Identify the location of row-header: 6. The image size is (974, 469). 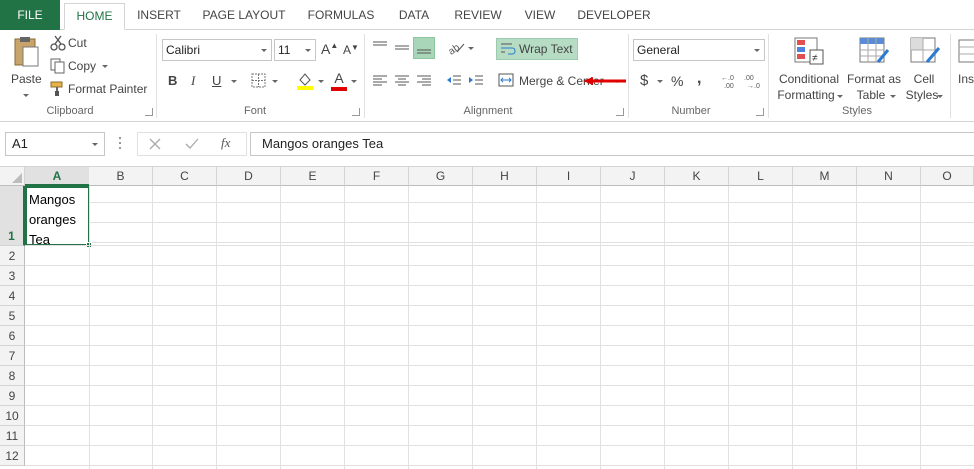
(12, 336).